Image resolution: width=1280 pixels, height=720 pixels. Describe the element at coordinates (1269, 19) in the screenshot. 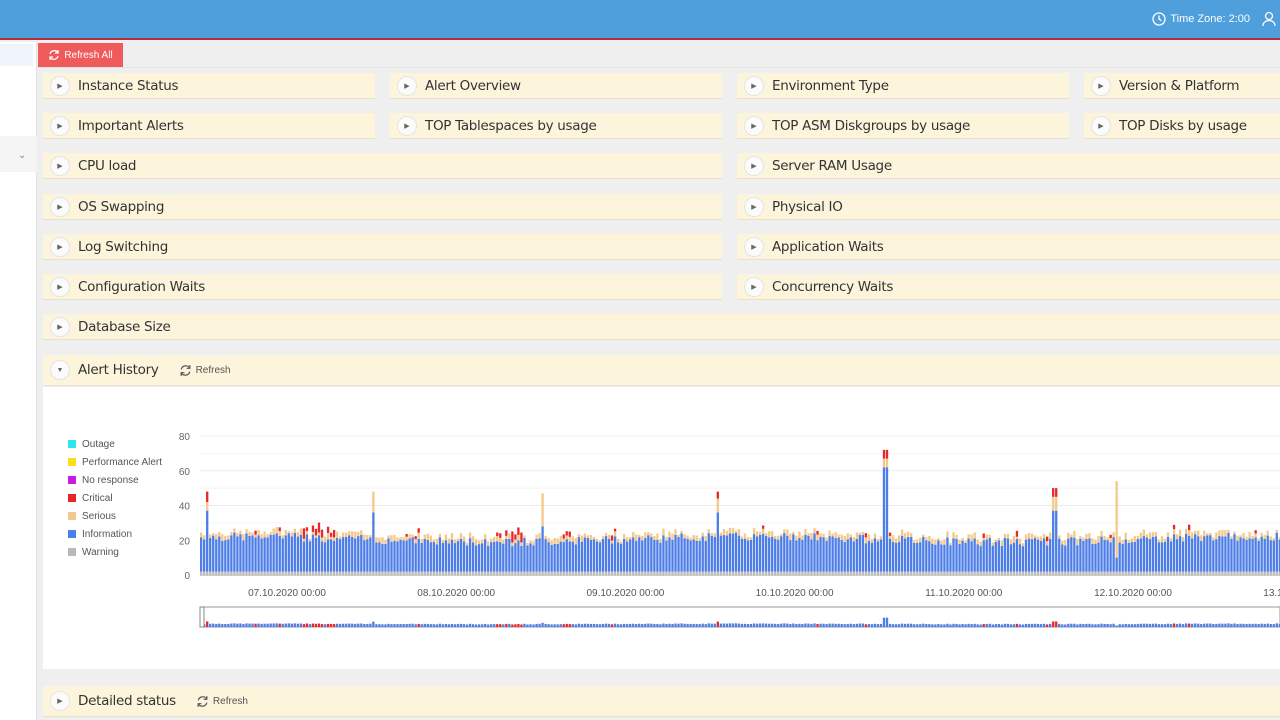

I see `user-icon` at that location.